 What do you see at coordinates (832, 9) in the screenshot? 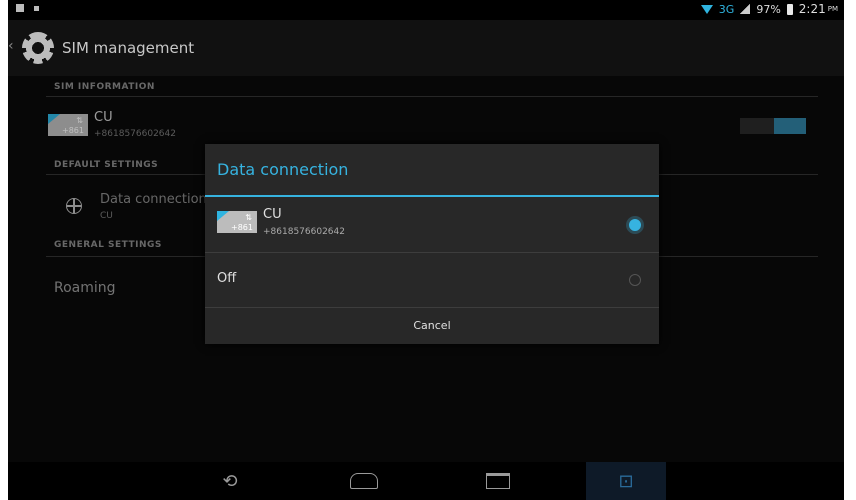
I see `clock-ampm: PM` at bounding box center [832, 9].